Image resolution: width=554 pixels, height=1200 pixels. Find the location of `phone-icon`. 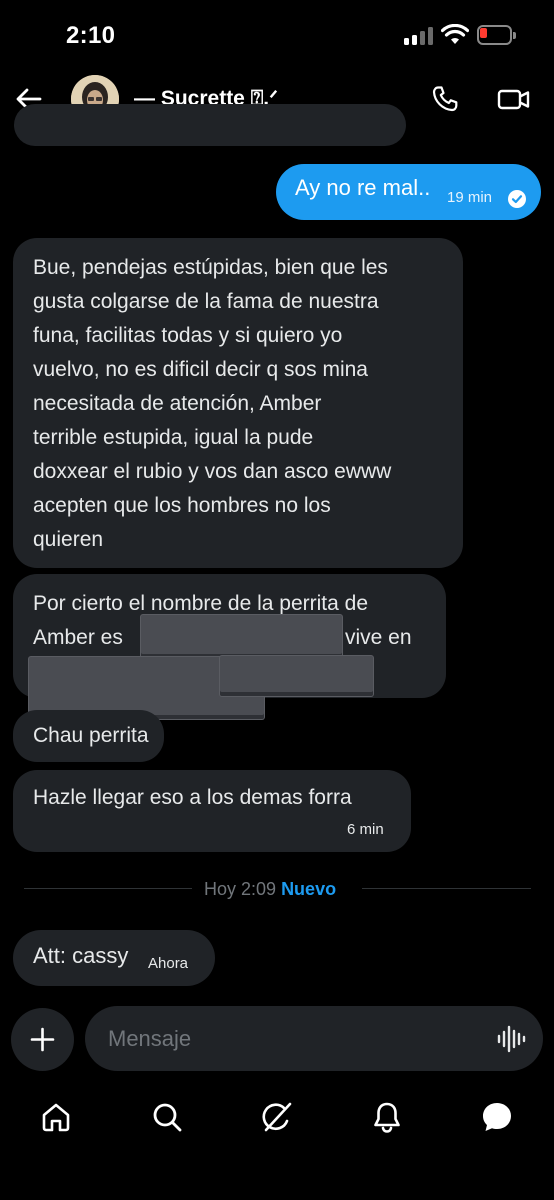

phone-icon is located at coordinates (445, 99).